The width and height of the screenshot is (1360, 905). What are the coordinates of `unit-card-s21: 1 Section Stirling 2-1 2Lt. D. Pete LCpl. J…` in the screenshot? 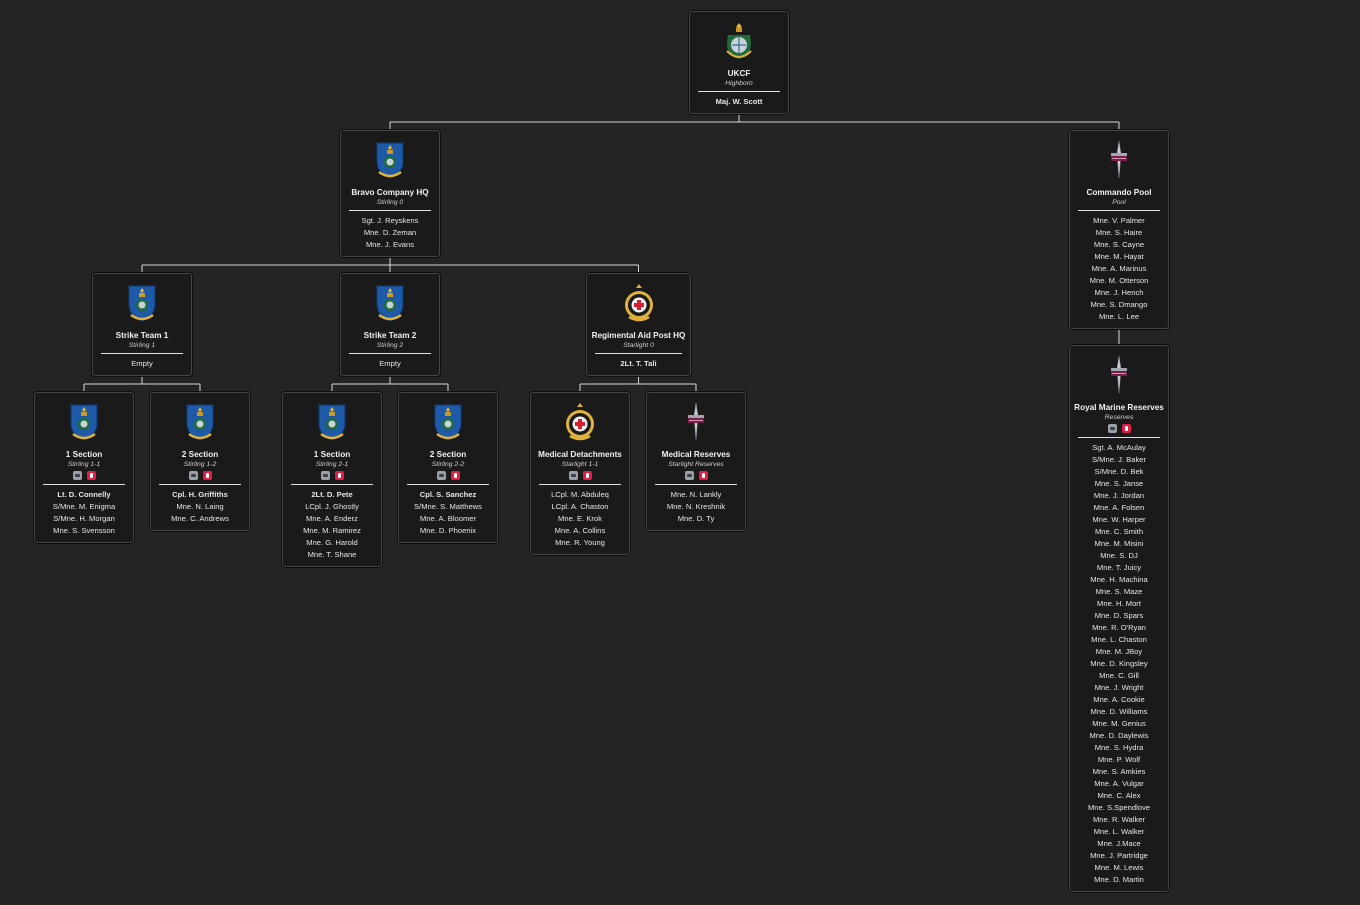 It's located at (332, 479).